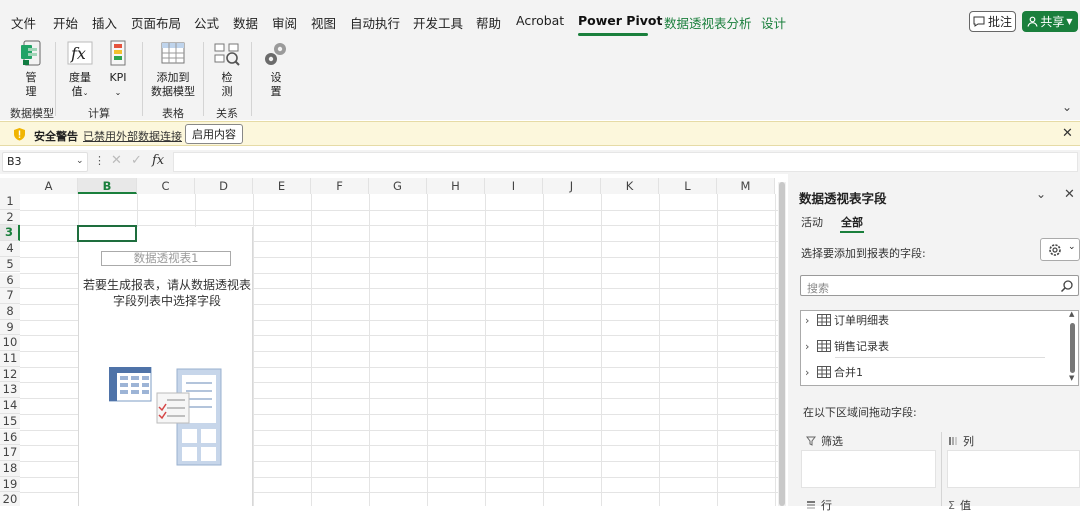  Describe the element at coordinates (224, 186) in the screenshot. I see `column-header: D` at that location.